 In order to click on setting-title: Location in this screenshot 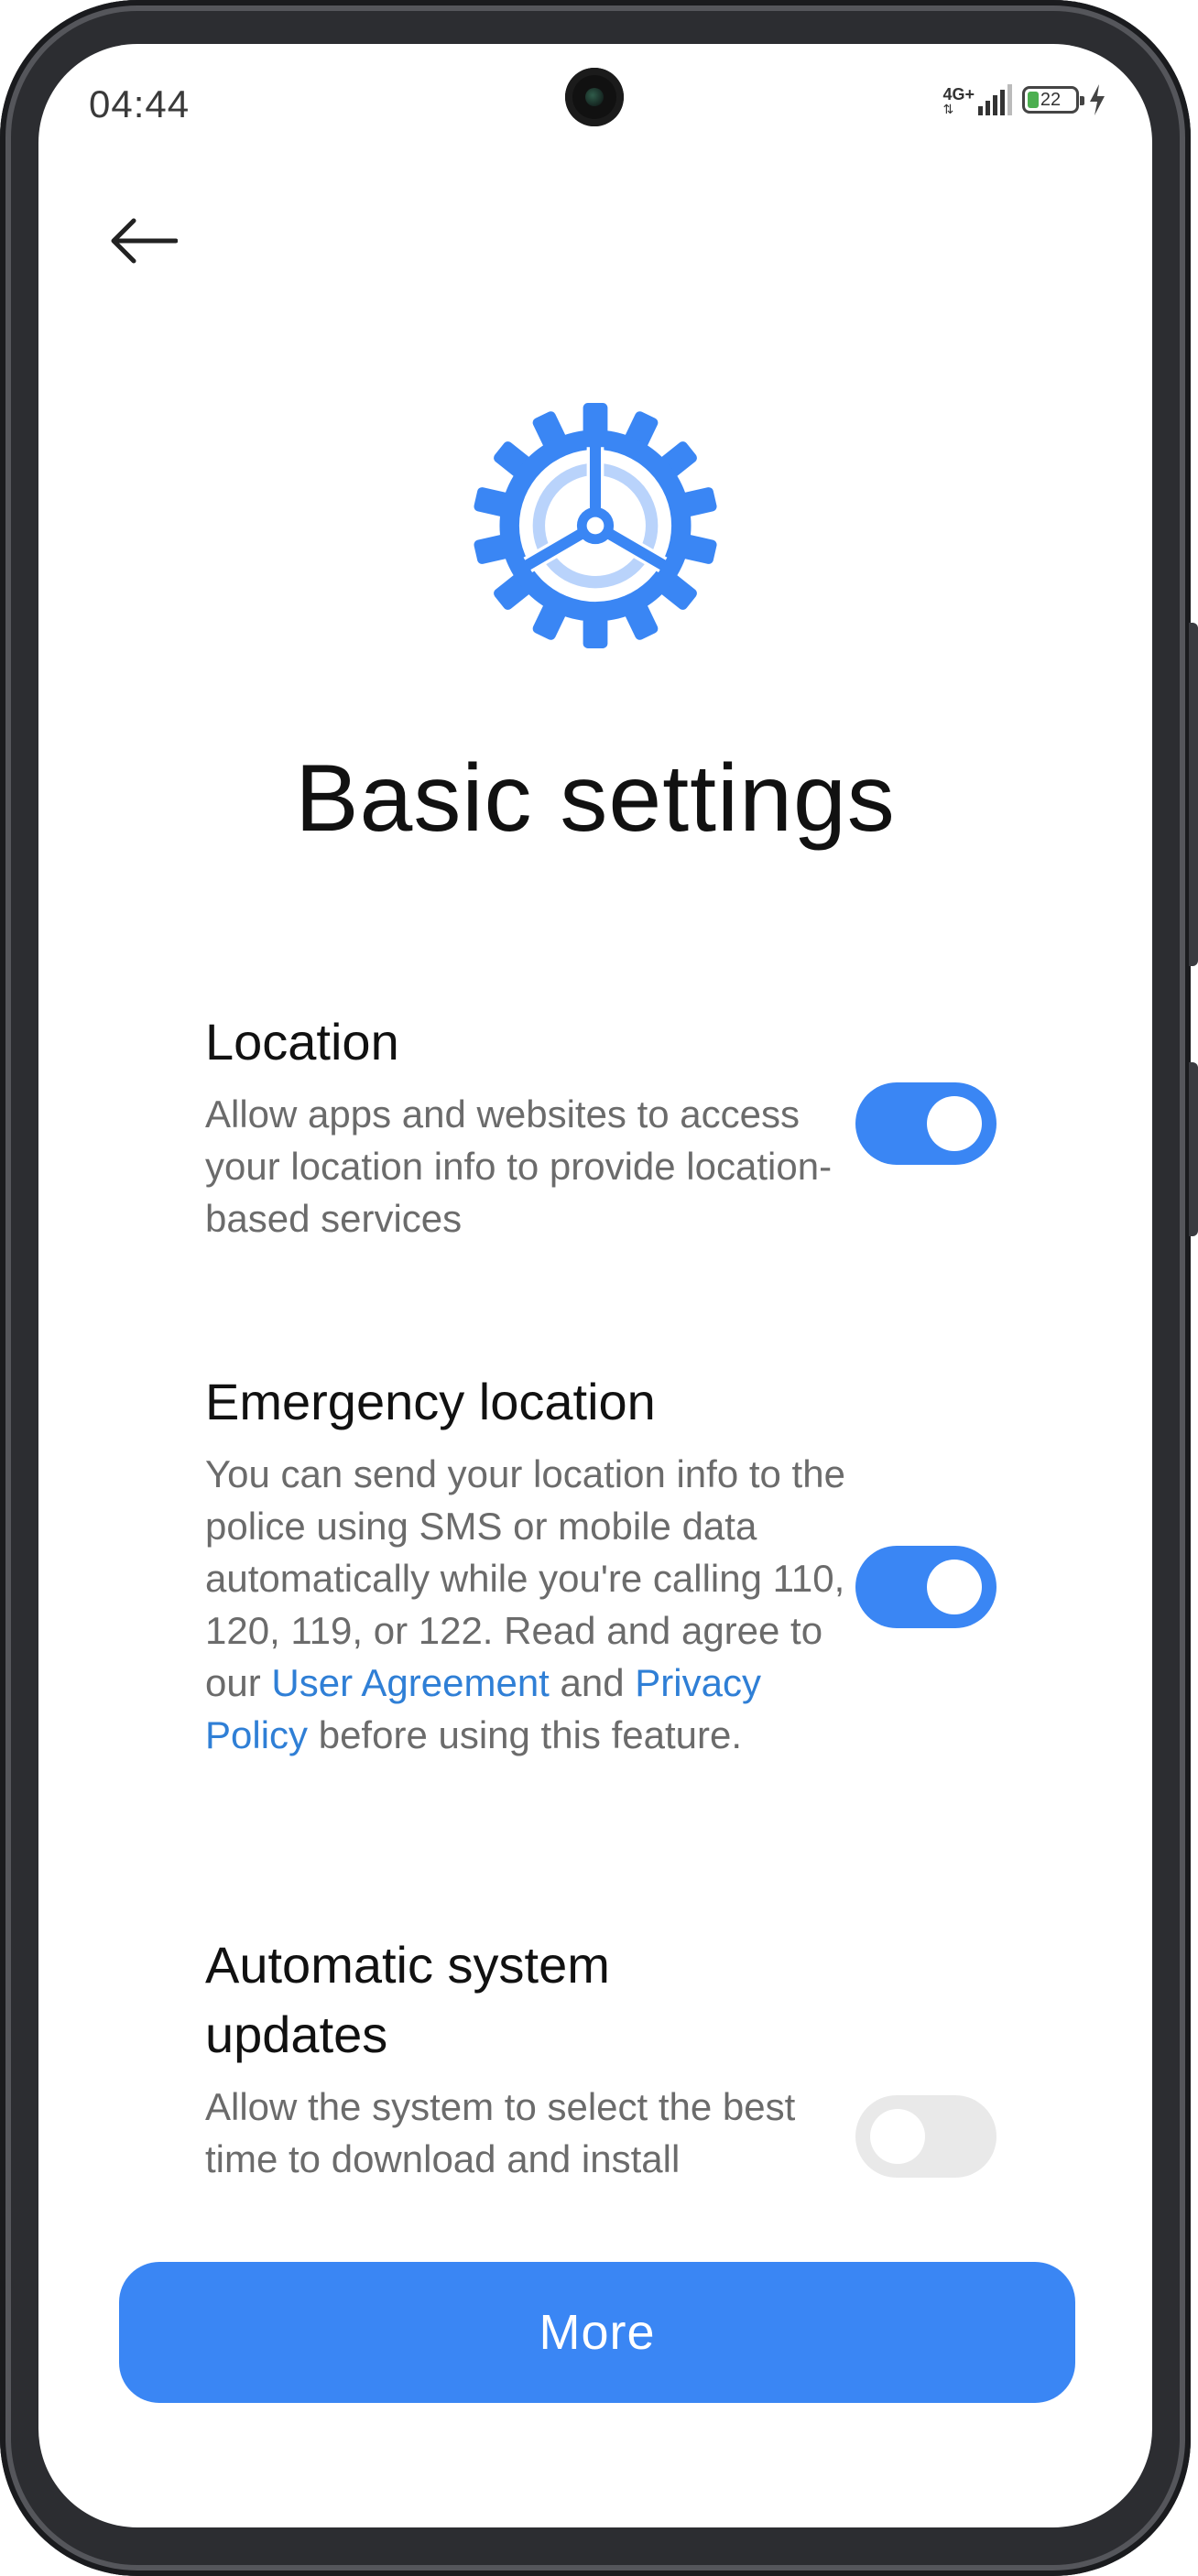, I will do `click(302, 1042)`.